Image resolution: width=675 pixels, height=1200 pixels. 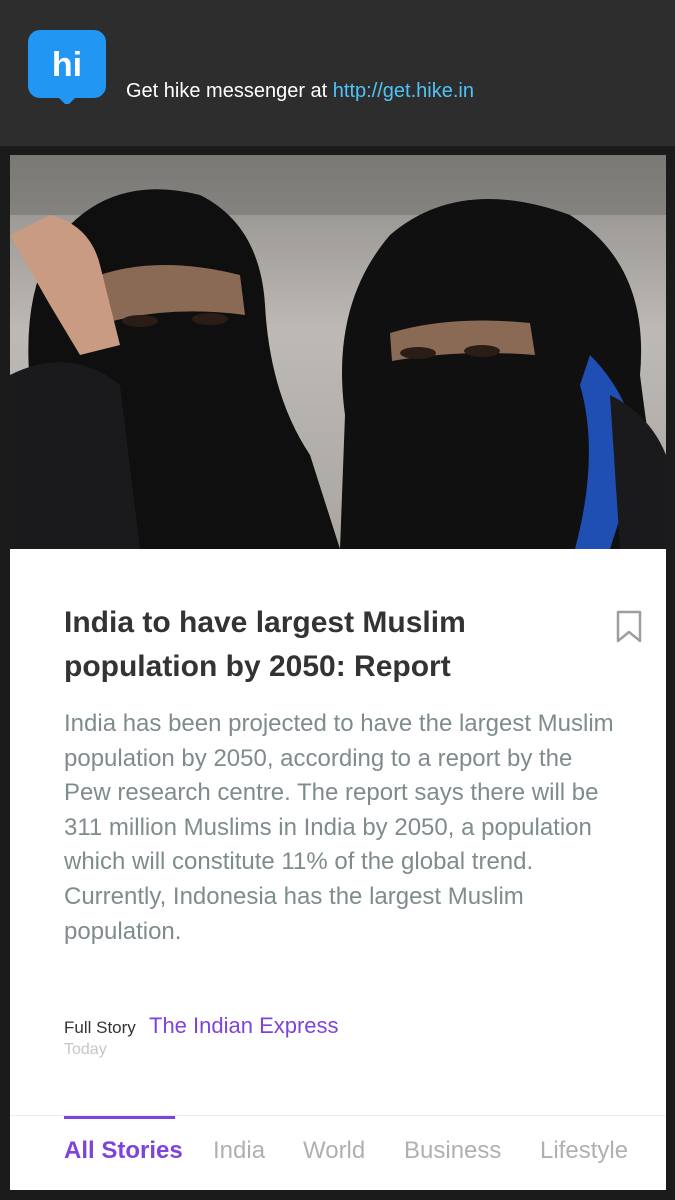 What do you see at coordinates (229, 91) in the screenshot?
I see `promo-label: Get hike messenger at` at bounding box center [229, 91].